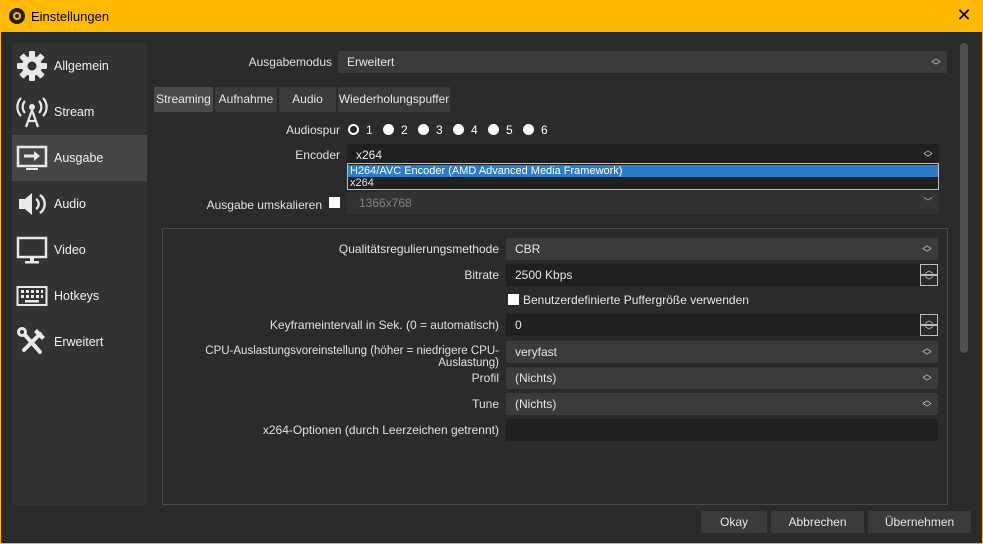 The height and width of the screenshot is (544, 983). What do you see at coordinates (369, 155) in the screenshot?
I see `encoder-value: x264` at bounding box center [369, 155].